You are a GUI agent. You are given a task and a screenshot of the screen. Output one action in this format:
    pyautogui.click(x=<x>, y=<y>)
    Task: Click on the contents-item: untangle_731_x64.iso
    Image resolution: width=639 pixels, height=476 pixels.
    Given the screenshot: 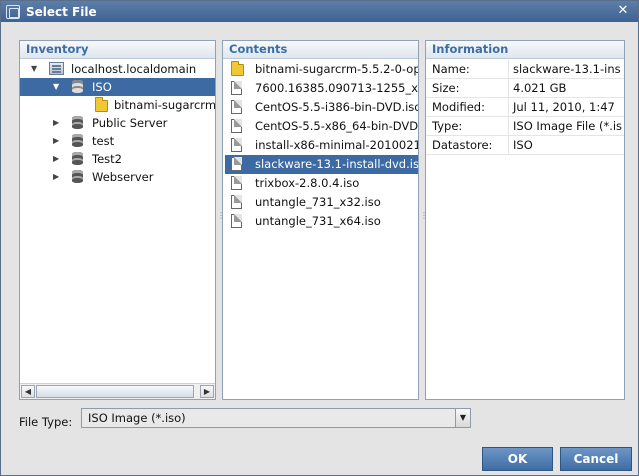 What is the action you would take?
    pyautogui.click(x=321, y=221)
    